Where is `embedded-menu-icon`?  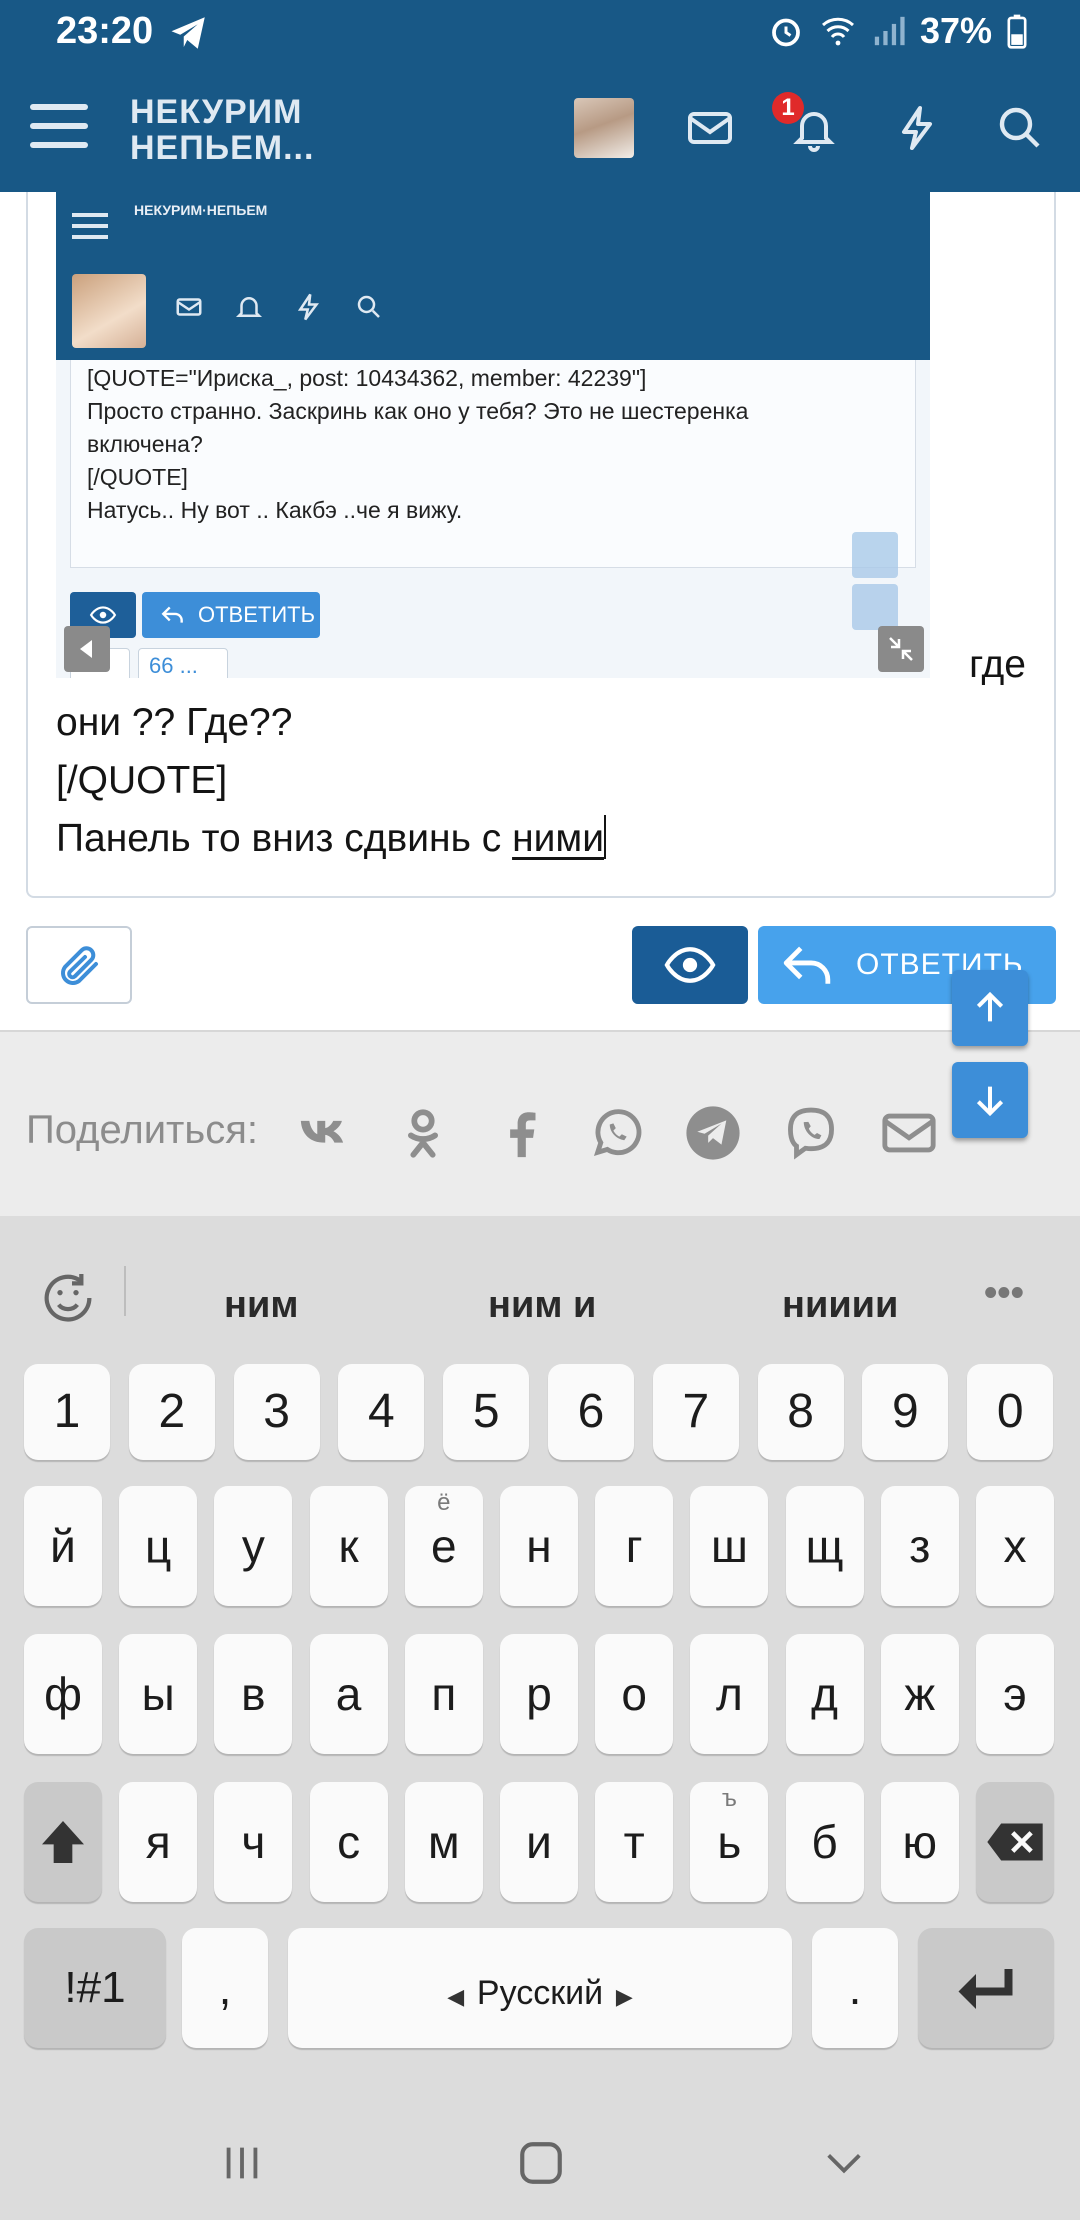 embedded-menu-icon is located at coordinates (90, 226).